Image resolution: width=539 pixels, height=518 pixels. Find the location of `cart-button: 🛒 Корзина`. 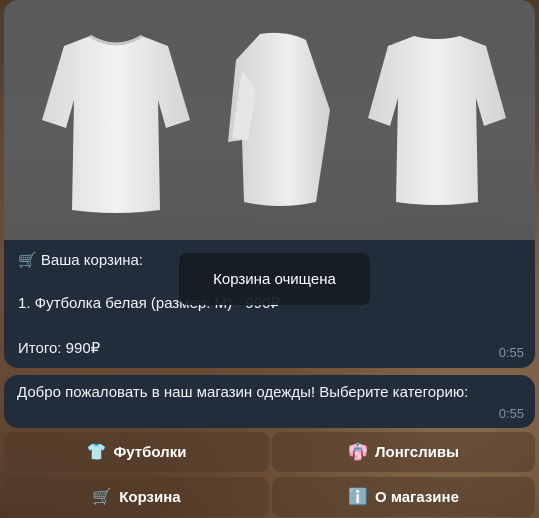

cart-button: 🛒 Корзина is located at coordinates (136, 497).